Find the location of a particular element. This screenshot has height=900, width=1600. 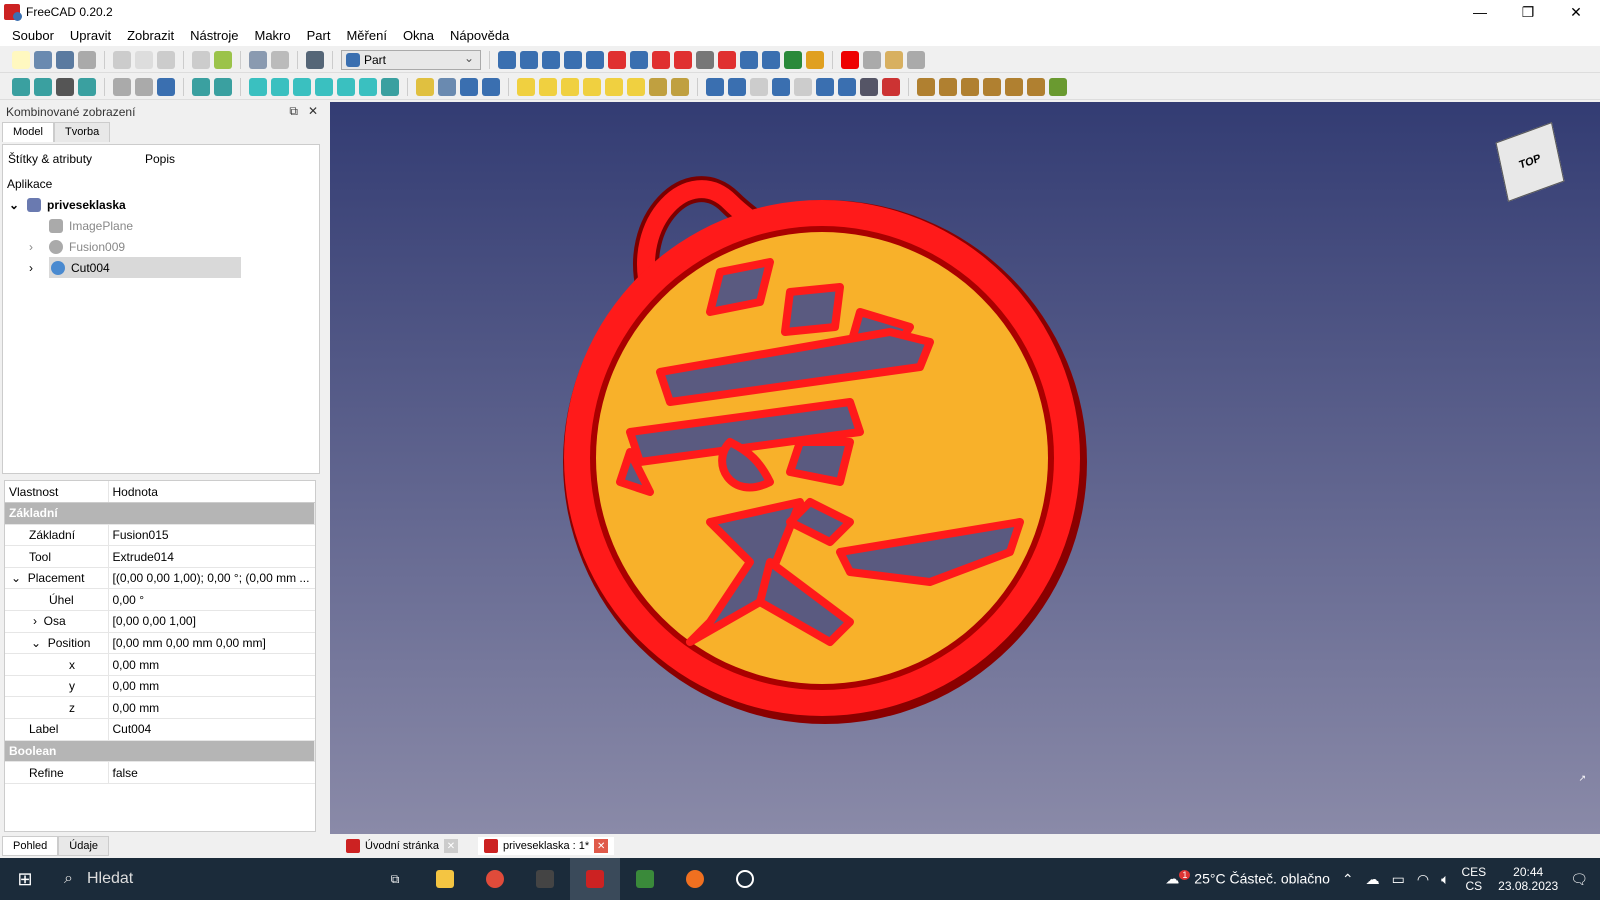

doc-tab-priveseklaska: priveseklaska : 1* ✕ is located at coordinates (546, 846).